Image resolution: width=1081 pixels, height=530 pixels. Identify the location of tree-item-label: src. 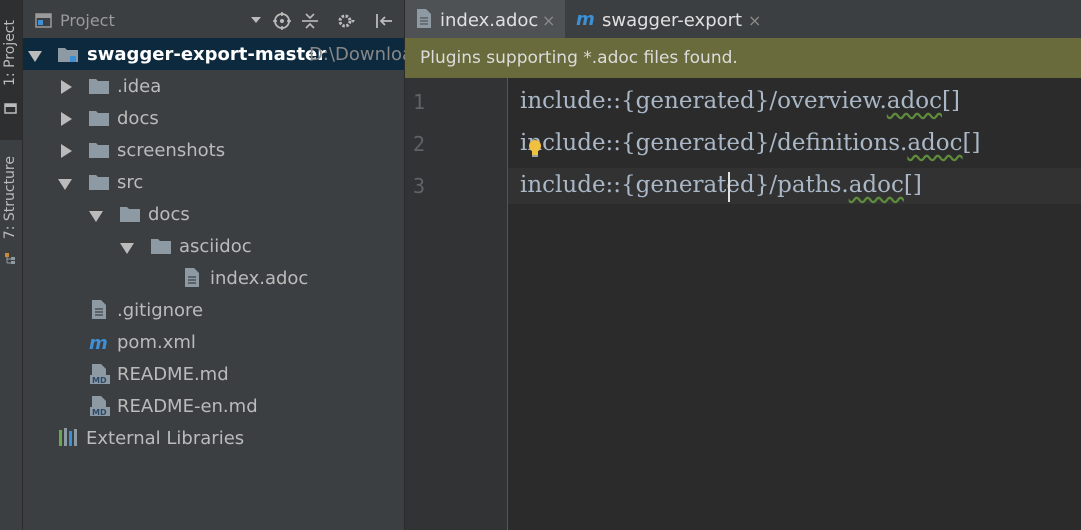
(130, 182).